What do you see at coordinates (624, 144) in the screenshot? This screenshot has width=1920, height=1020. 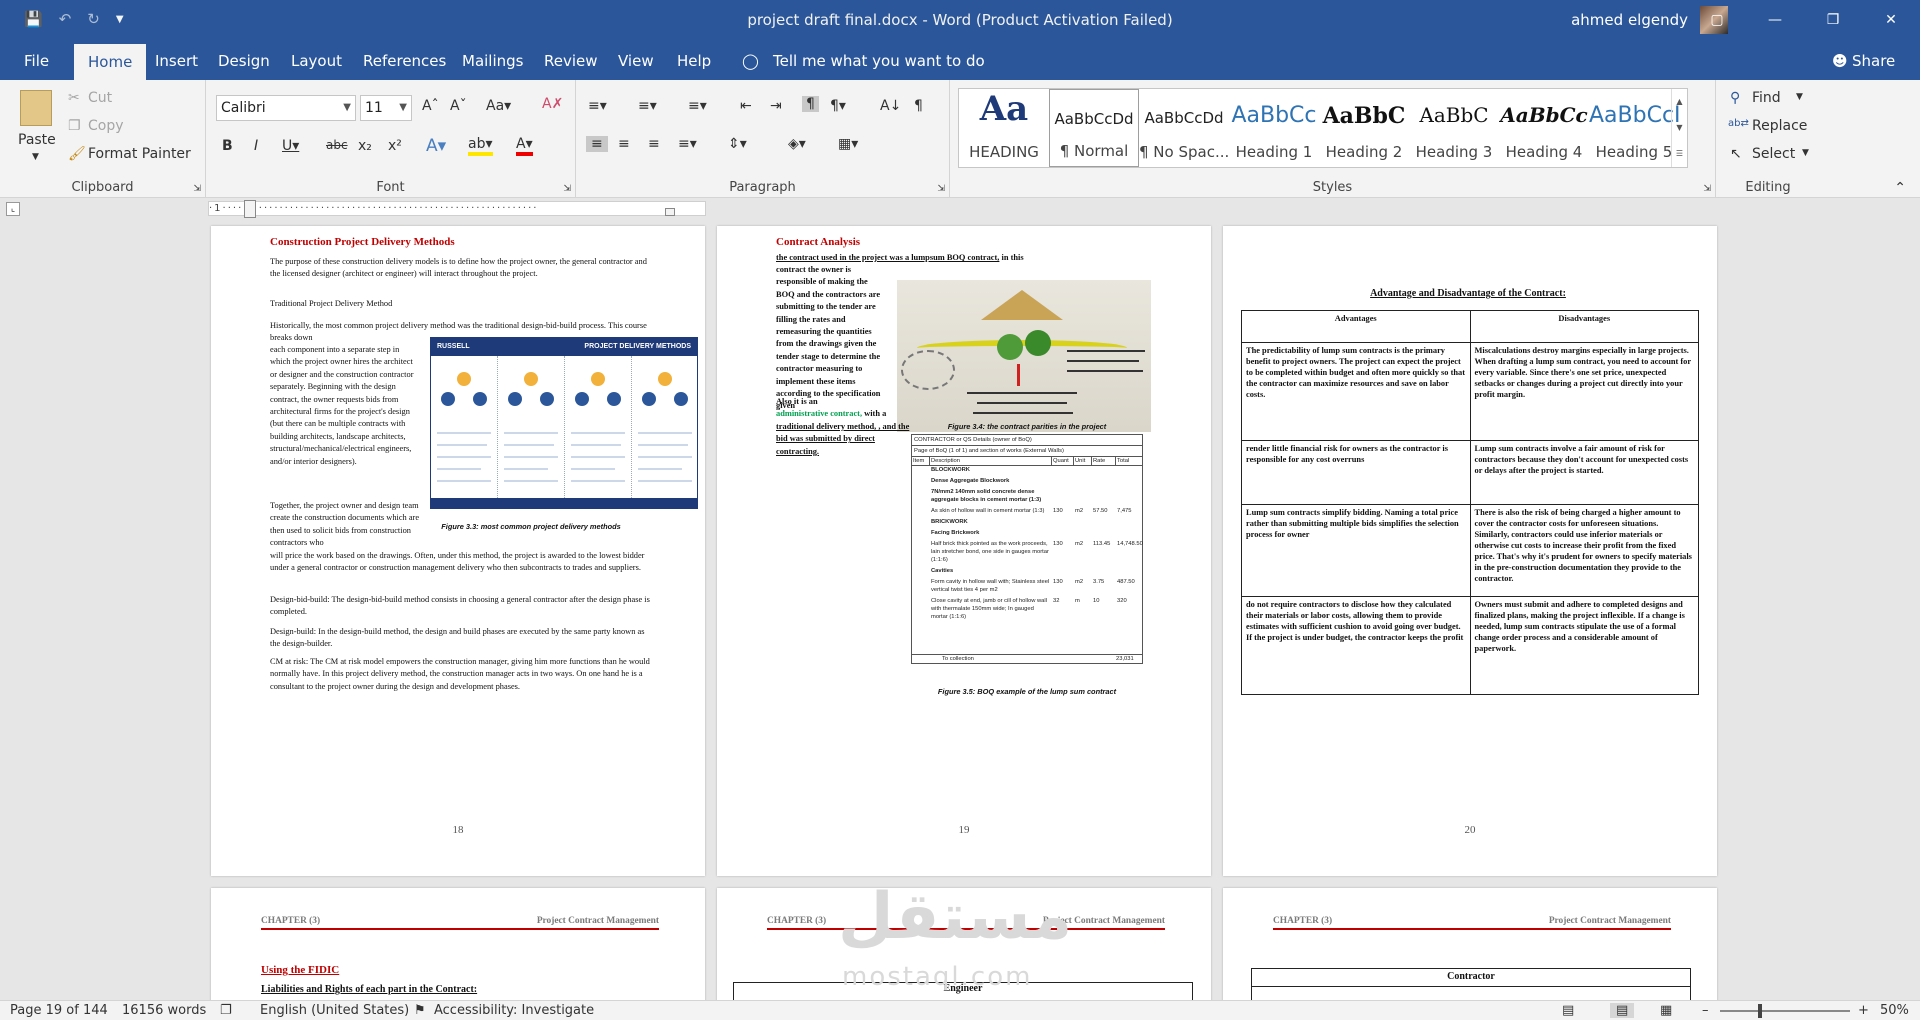 I see `align-center-icon: ≡` at bounding box center [624, 144].